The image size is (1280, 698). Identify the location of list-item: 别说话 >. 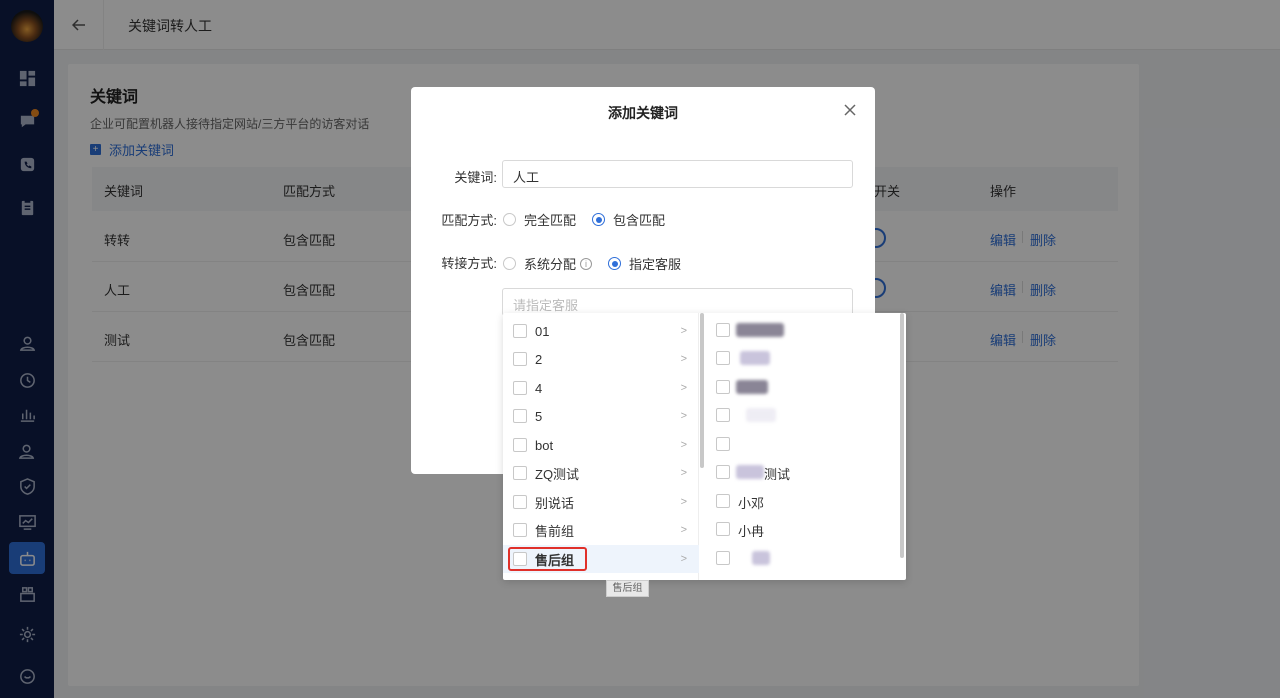
(601, 502).